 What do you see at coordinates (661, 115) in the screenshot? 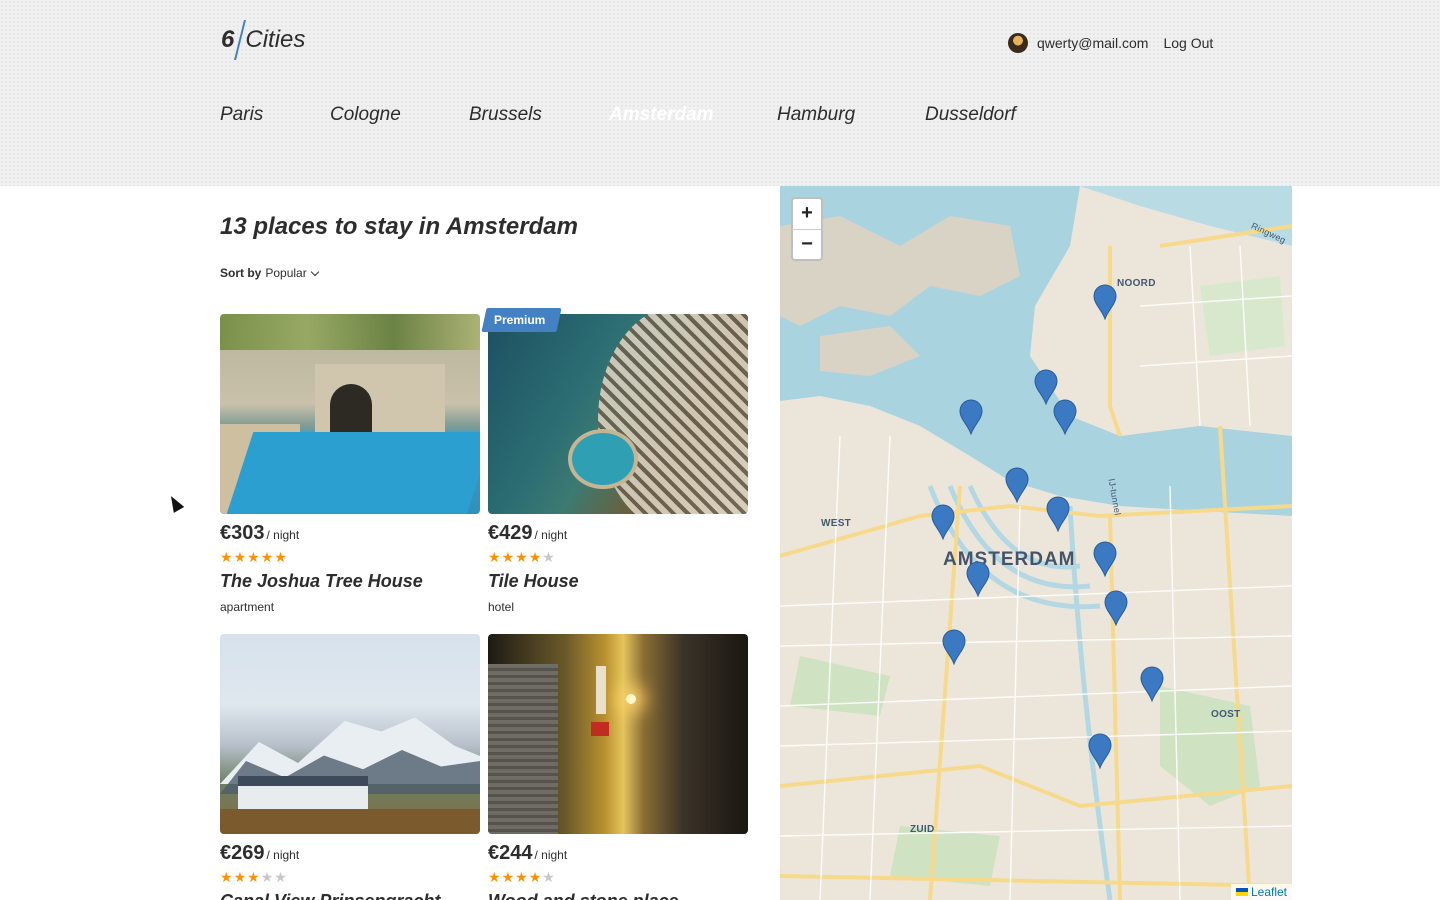
I see `tab-amsterdam: Amsterdam` at bounding box center [661, 115].